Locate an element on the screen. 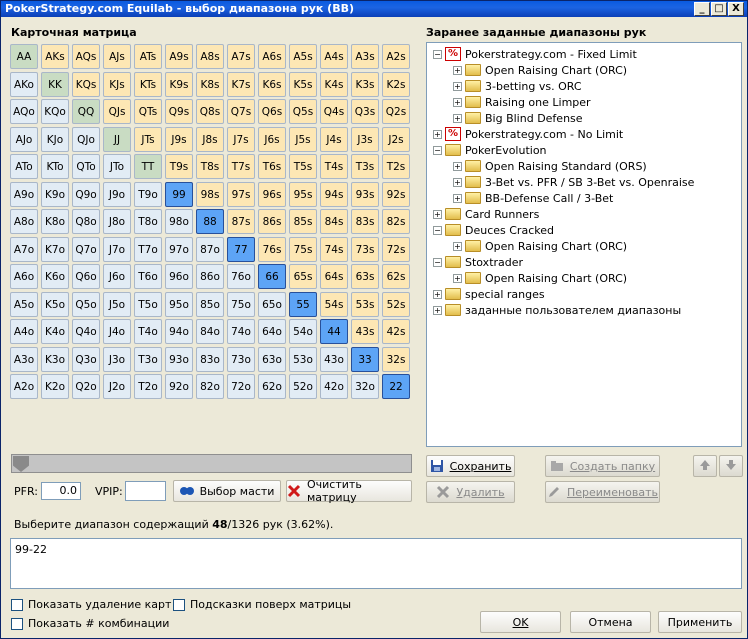 The width and height of the screenshot is (748, 639). hand-cell-52s: 52s is located at coordinates (396, 304).